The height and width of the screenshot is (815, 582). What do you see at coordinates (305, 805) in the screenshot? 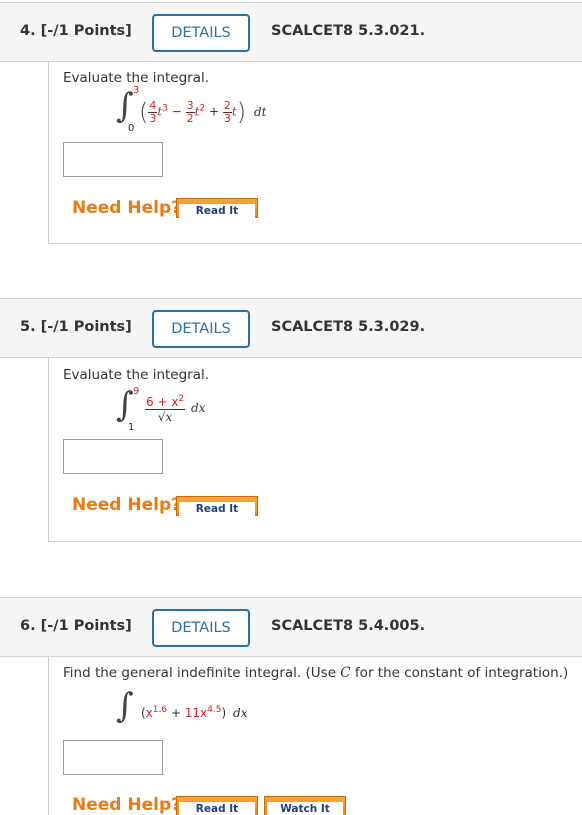
I see `watch-it-button: Watch It` at bounding box center [305, 805].